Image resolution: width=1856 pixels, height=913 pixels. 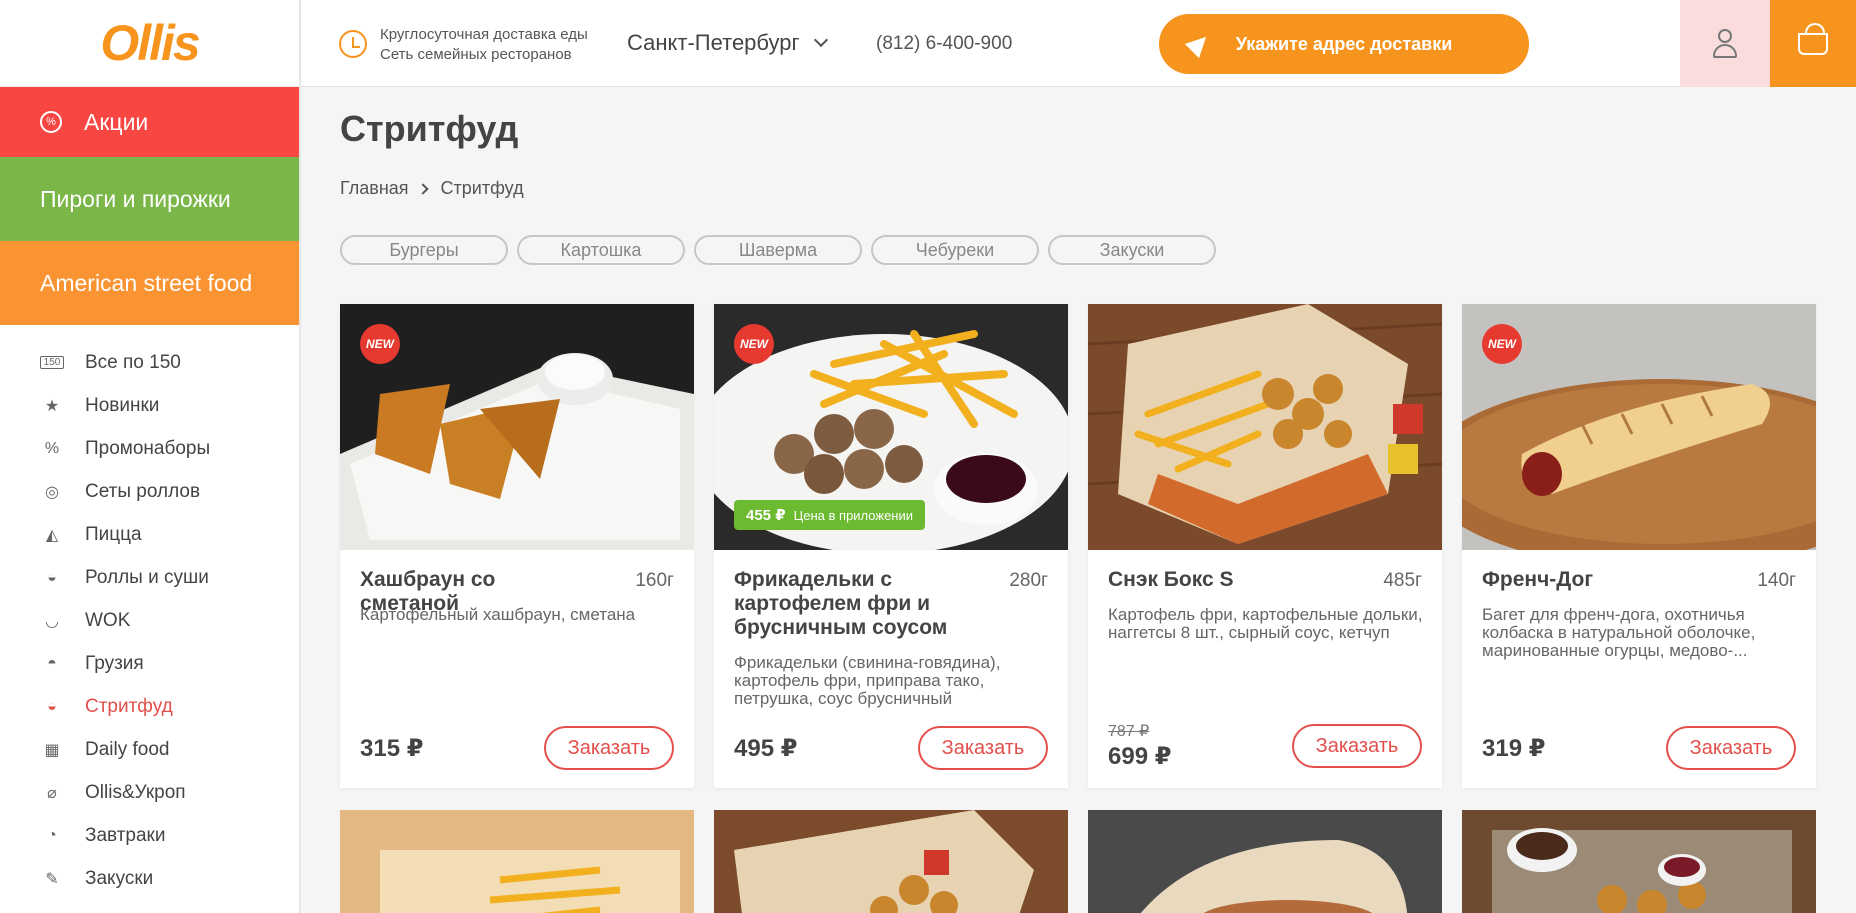 What do you see at coordinates (820, 40) in the screenshot?
I see `chevron-down-icon` at bounding box center [820, 40].